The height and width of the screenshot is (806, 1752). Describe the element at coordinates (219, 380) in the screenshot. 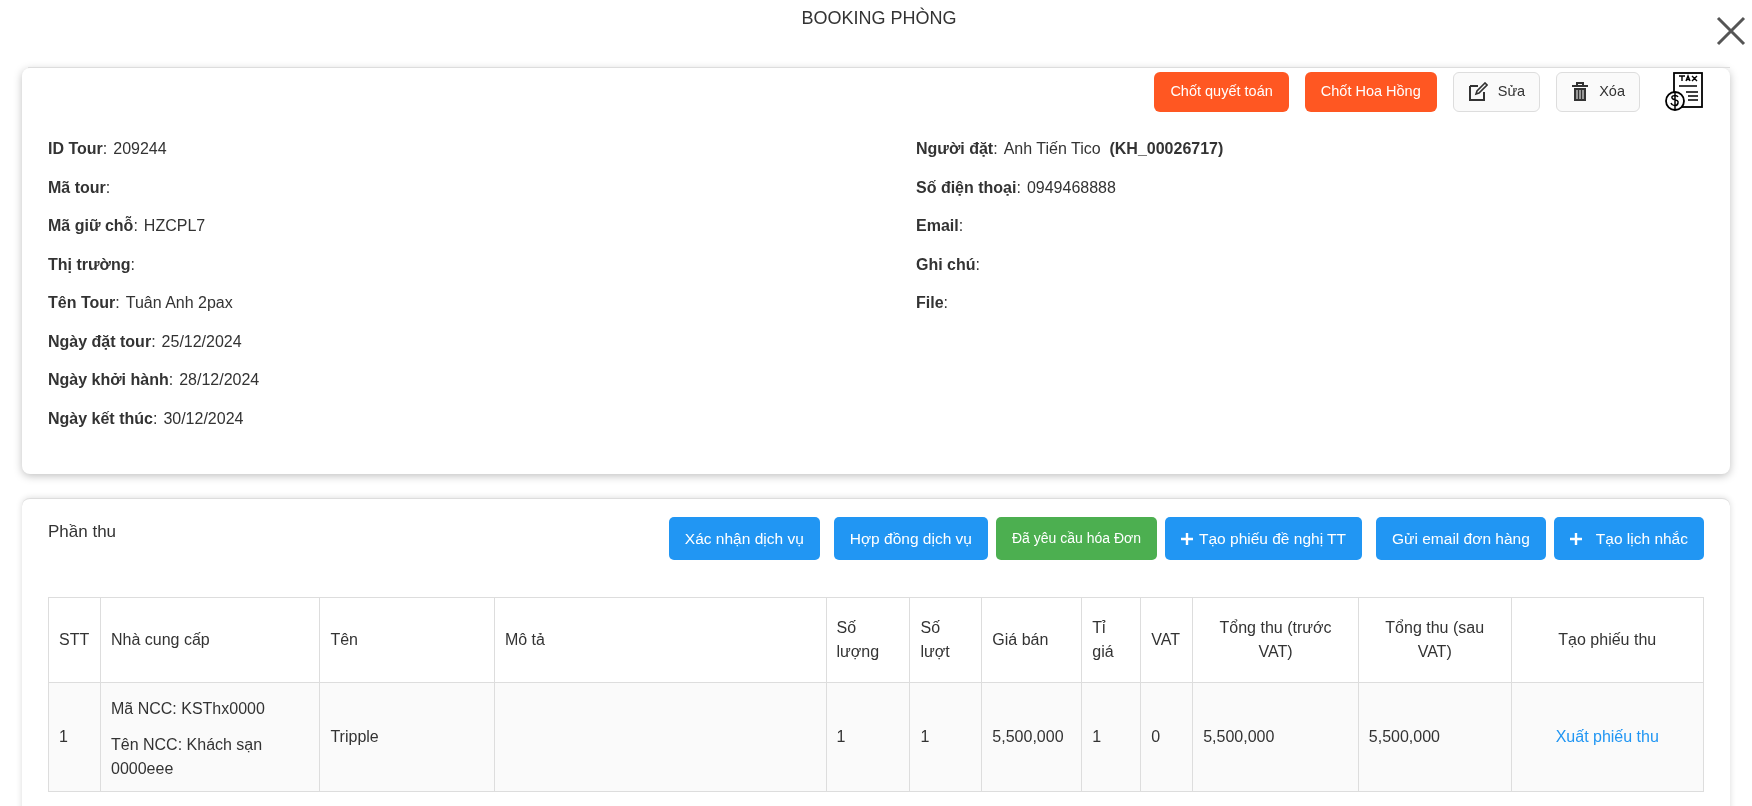

I see `field-value: 28/12/2024` at that location.